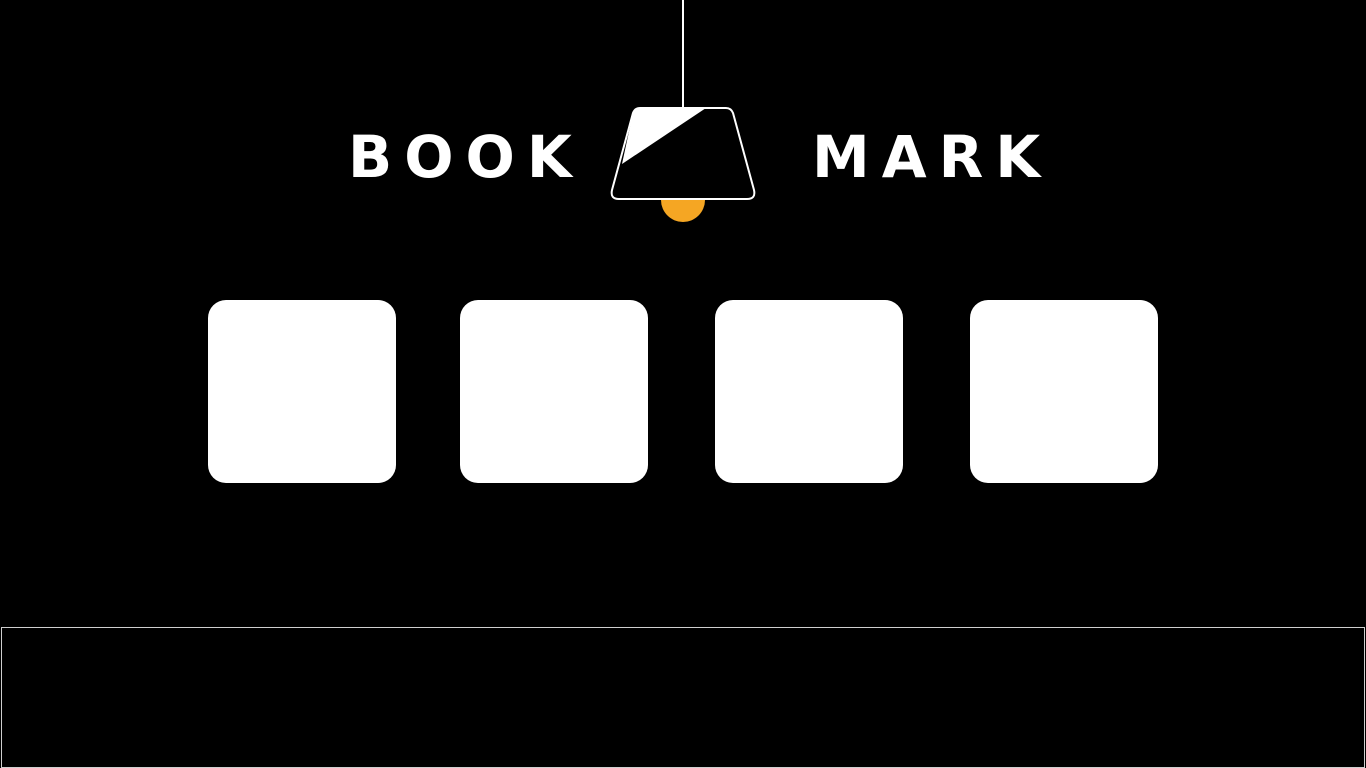 This screenshot has height=768, width=1366. I want to click on logo-word-book: BOOK, so click(466, 157).